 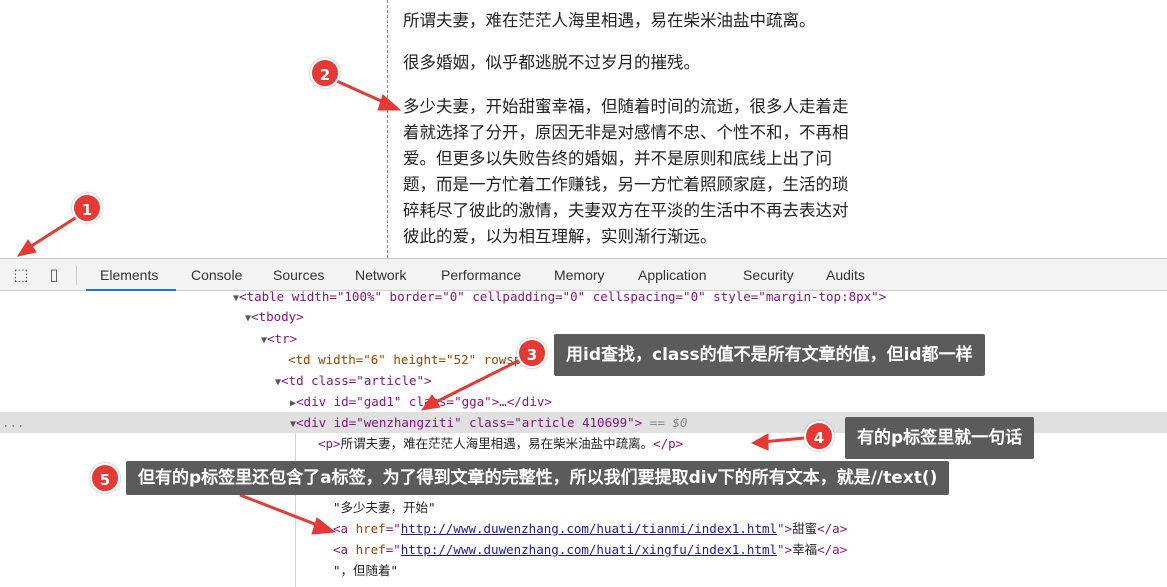 What do you see at coordinates (295, 510) in the screenshot?
I see `indent-guide` at bounding box center [295, 510].